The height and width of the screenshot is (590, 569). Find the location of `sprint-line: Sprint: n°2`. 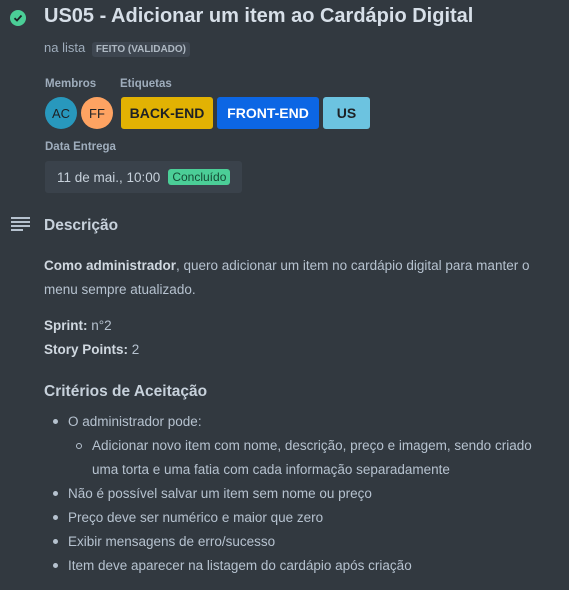

sprint-line: Sprint: n°2 is located at coordinates (78, 326).